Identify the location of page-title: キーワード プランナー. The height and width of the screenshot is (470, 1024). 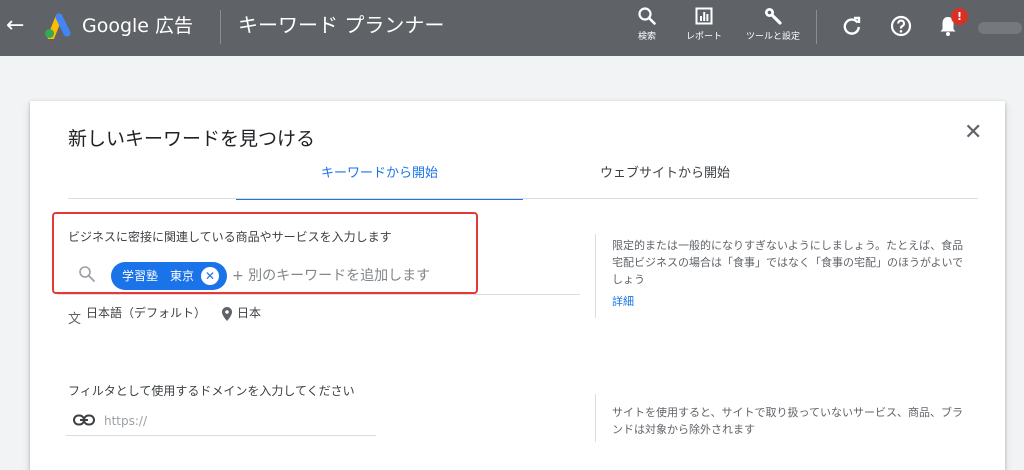
(341, 25).